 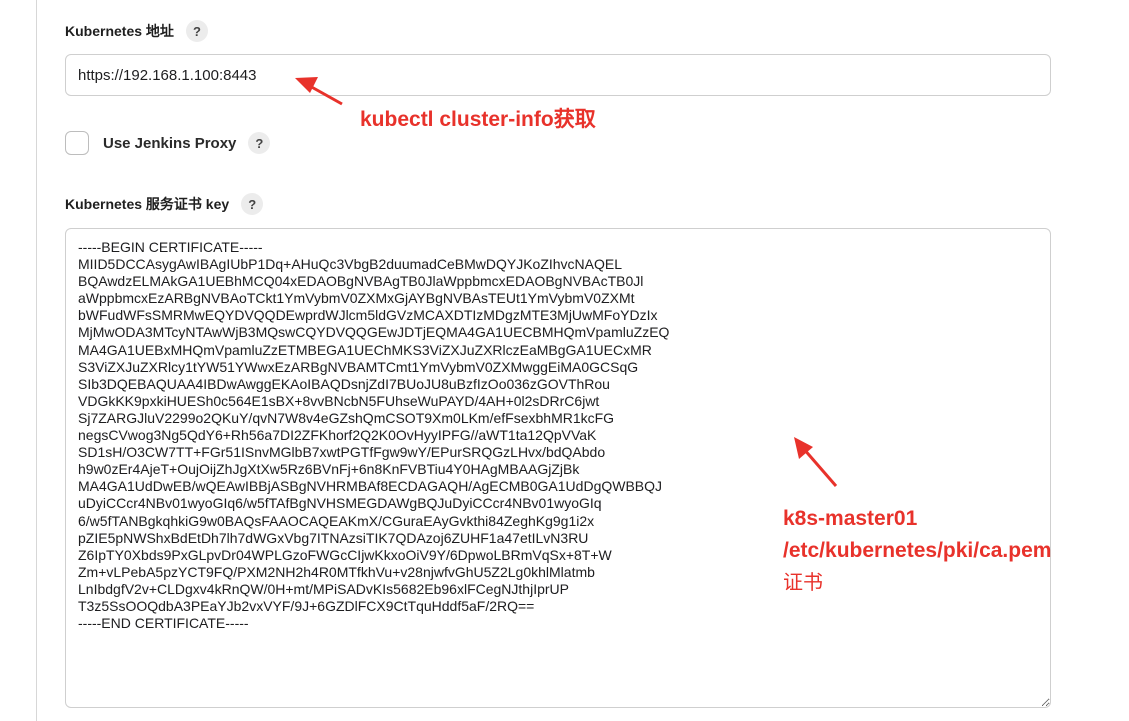 What do you see at coordinates (478, 119) in the screenshot?
I see `annotation-url-note: kubectl cluster-info获取` at bounding box center [478, 119].